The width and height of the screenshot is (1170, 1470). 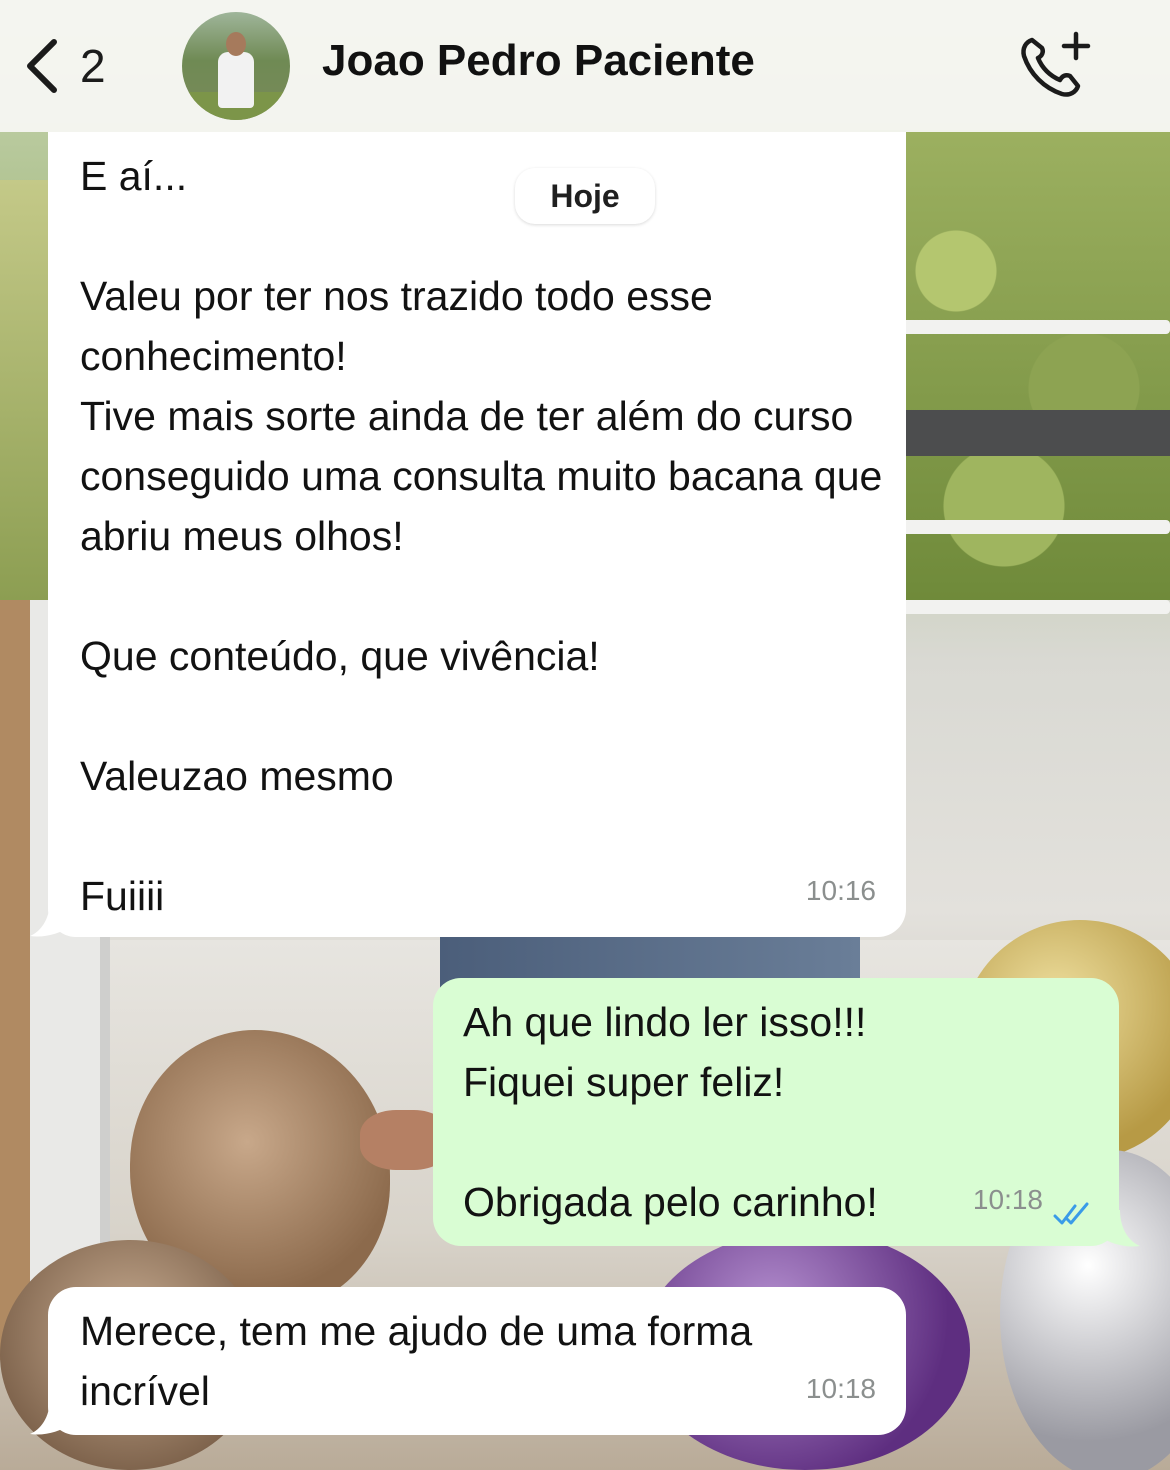 I want to click on add-call-icon, so click(x=1056, y=64).